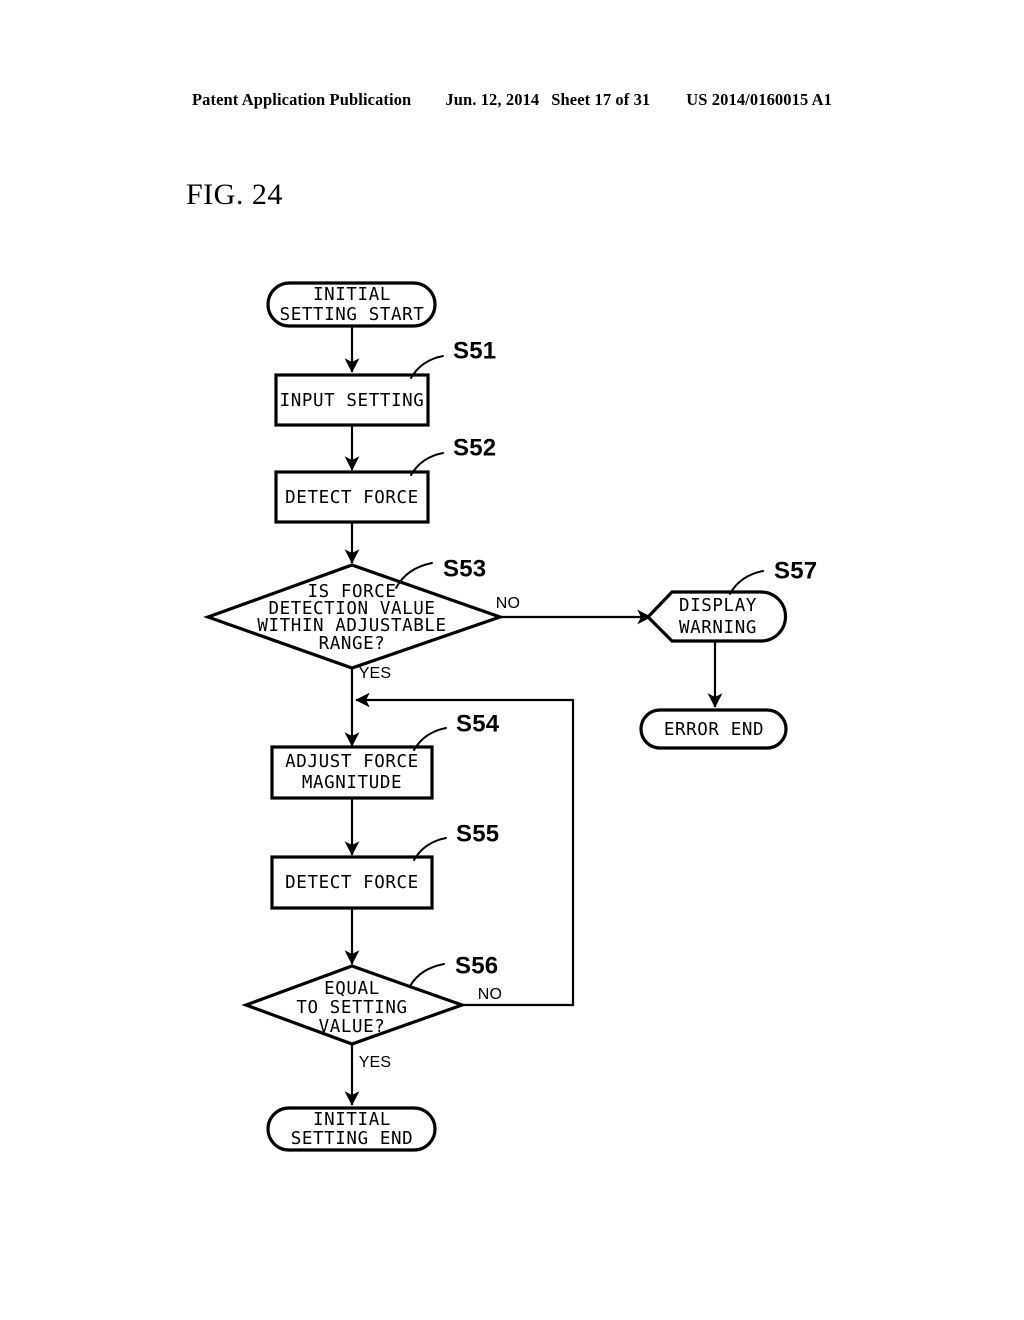 This screenshot has width=1024, height=1320. Describe the element at coordinates (352, 762) in the screenshot. I see `s54-label-line1: ADJUST FORCE` at that location.